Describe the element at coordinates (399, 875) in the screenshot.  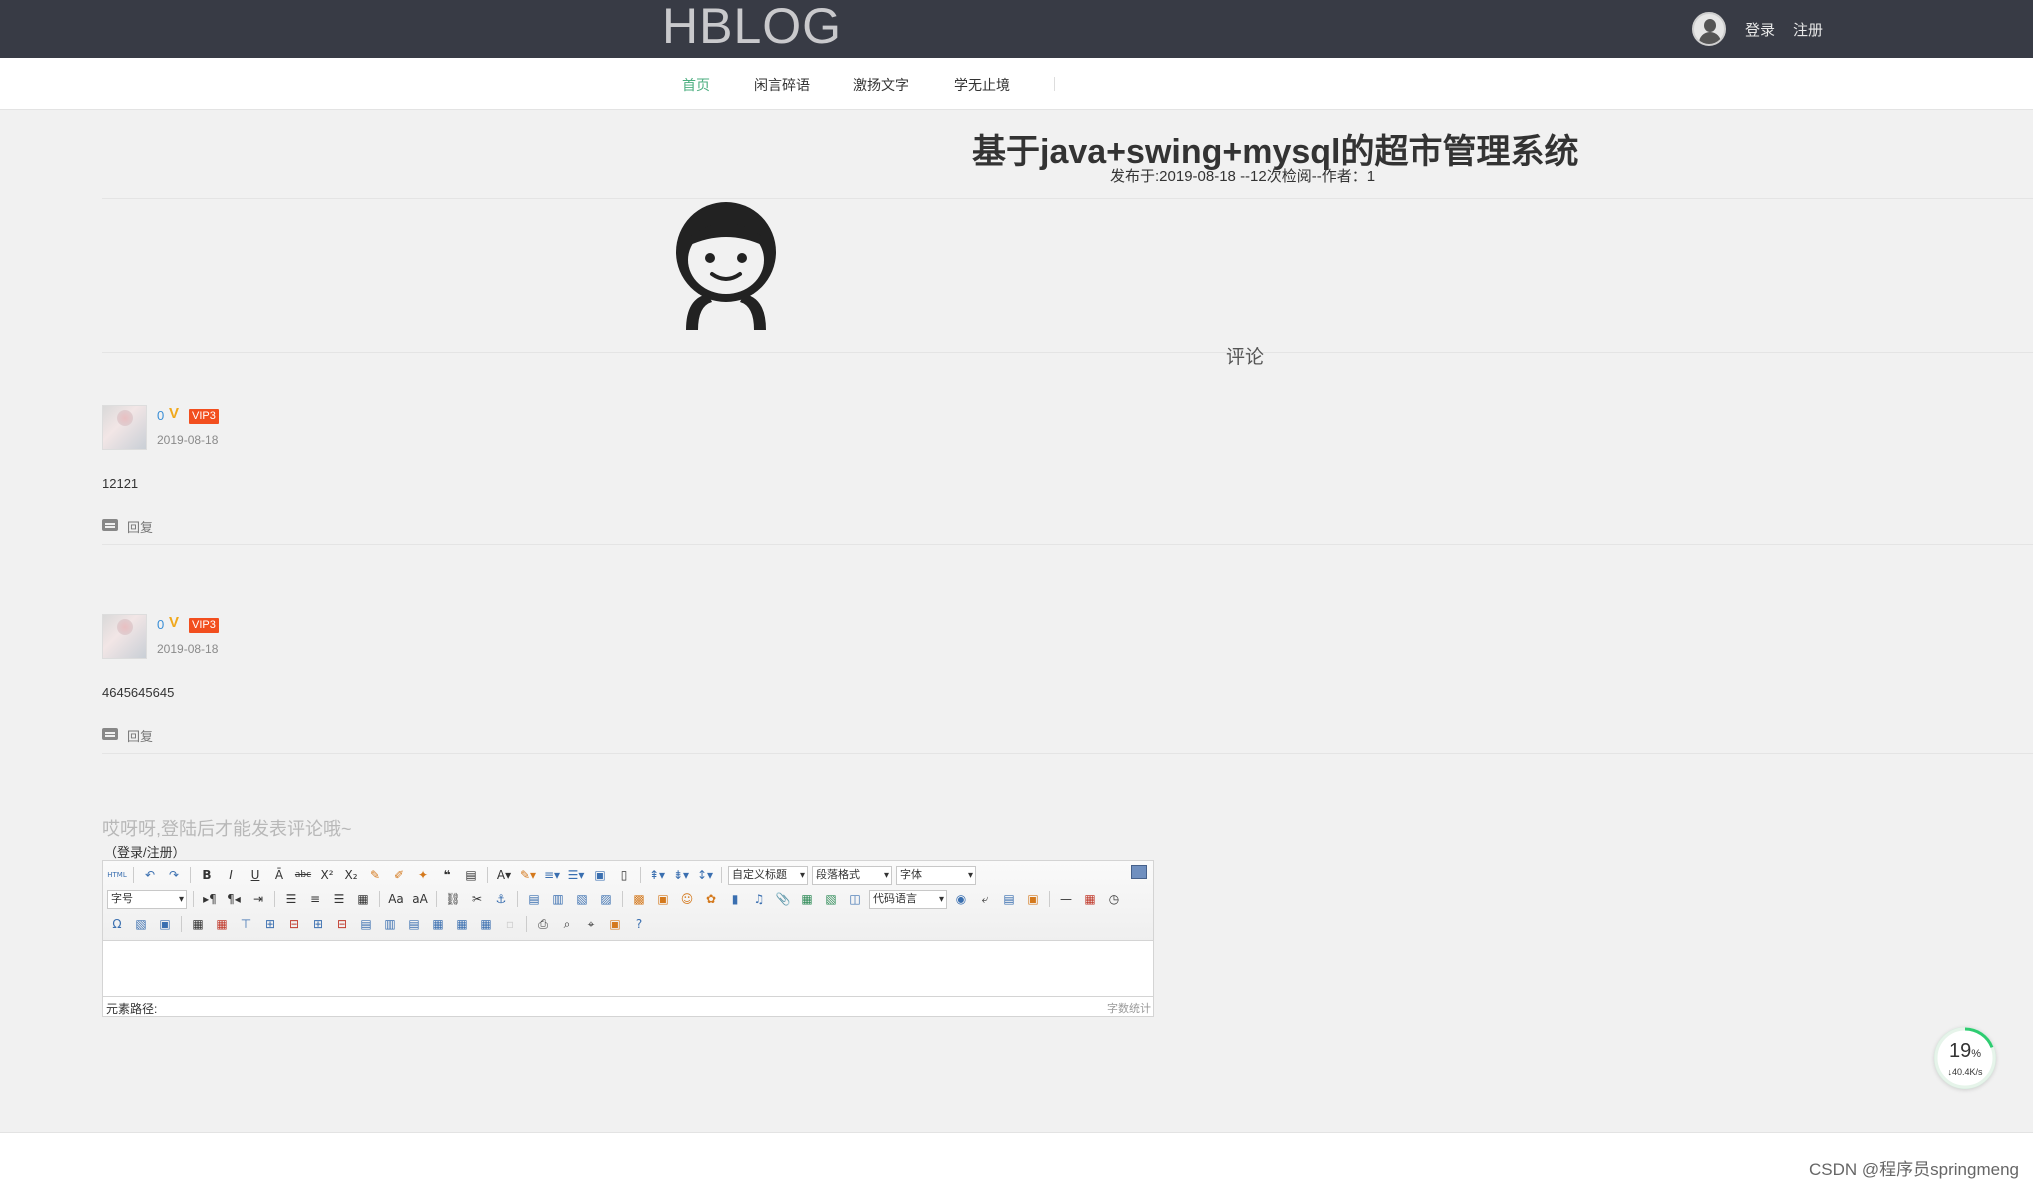
I see `format-brush-icon: ✐` at that location.